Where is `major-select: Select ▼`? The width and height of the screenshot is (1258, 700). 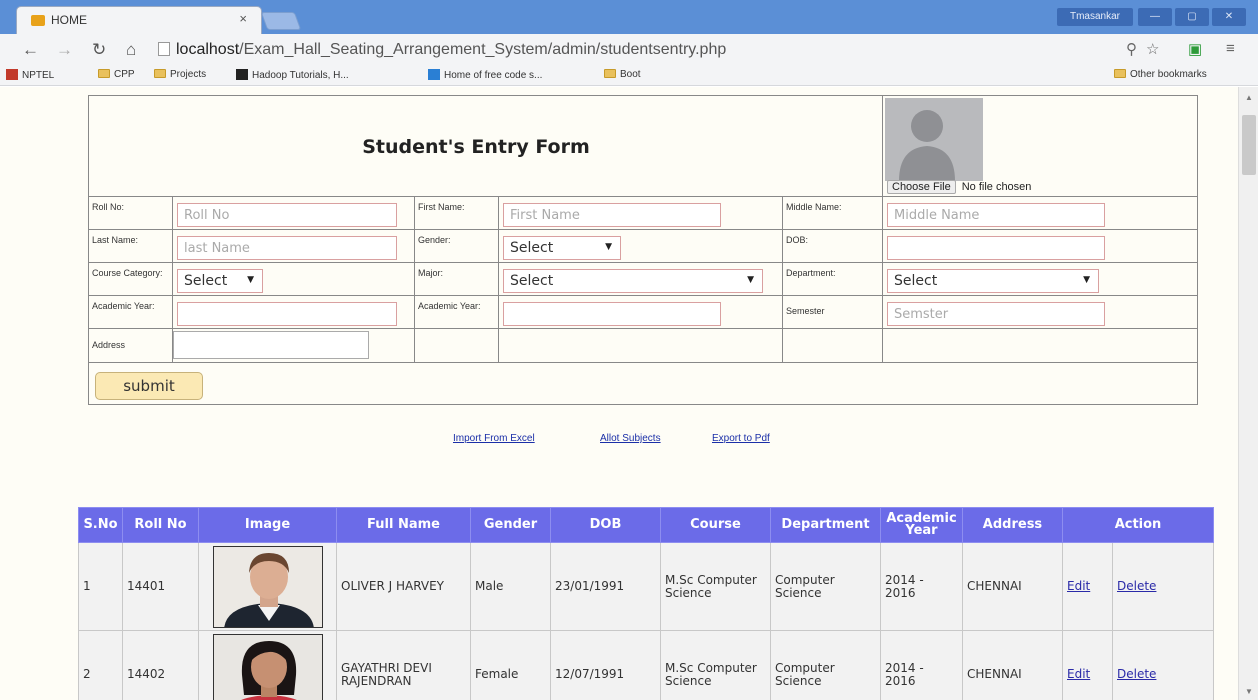 major-select: Select ▼ is located at coordinates (633, 281).